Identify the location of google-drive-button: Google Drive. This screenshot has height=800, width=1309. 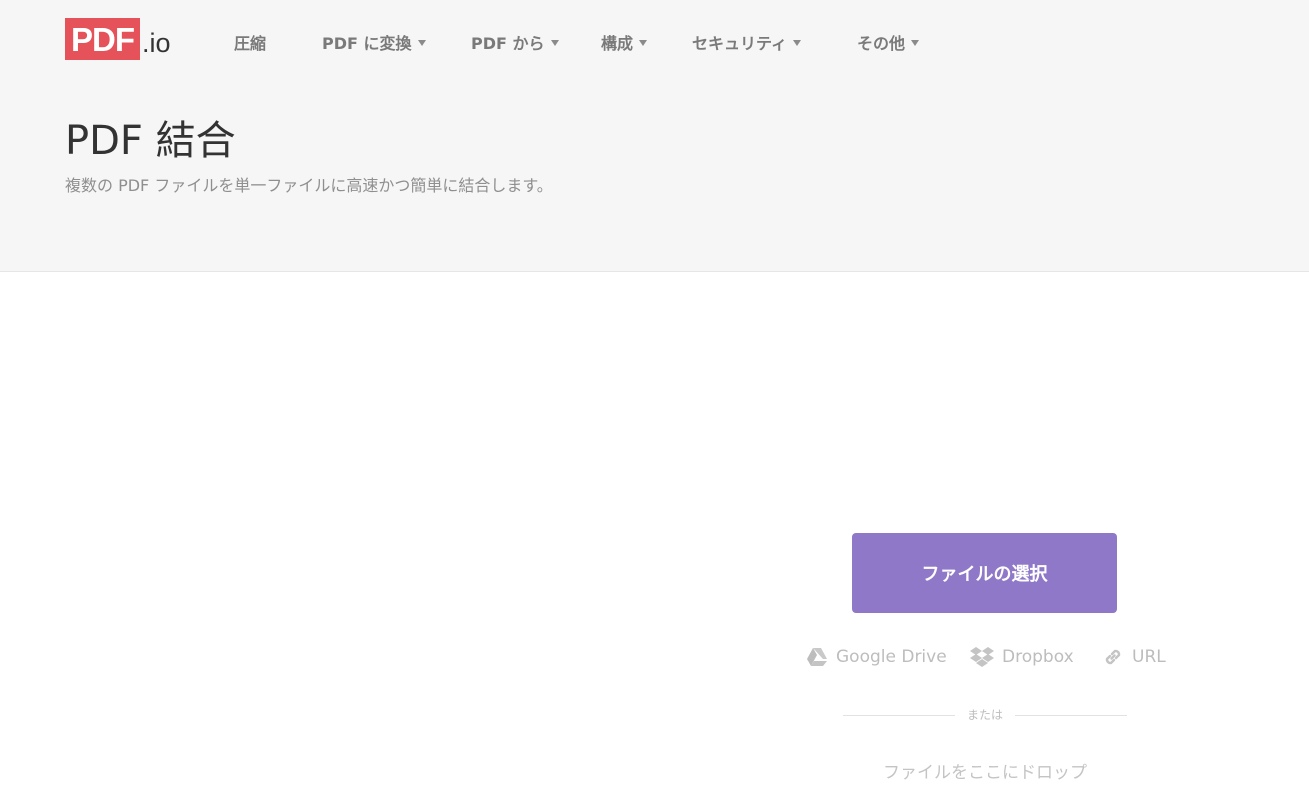
(876, 657).